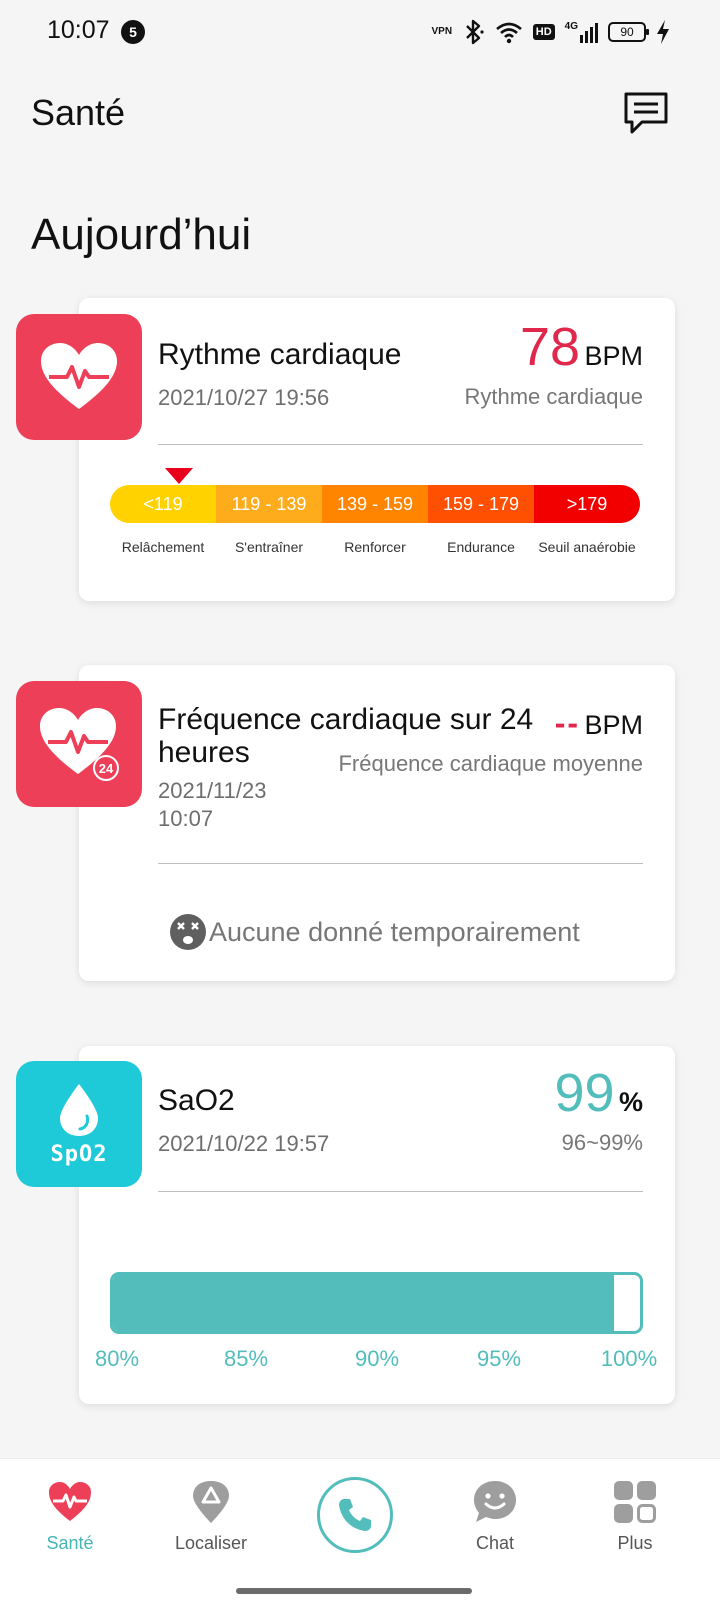 The width and height of the screenshot is (720, 1600). What do you see at coordinates (613, 725) in the screenshot?
I see `heart-rate-24h-unit: BPM` at bounding box center [613, 725].